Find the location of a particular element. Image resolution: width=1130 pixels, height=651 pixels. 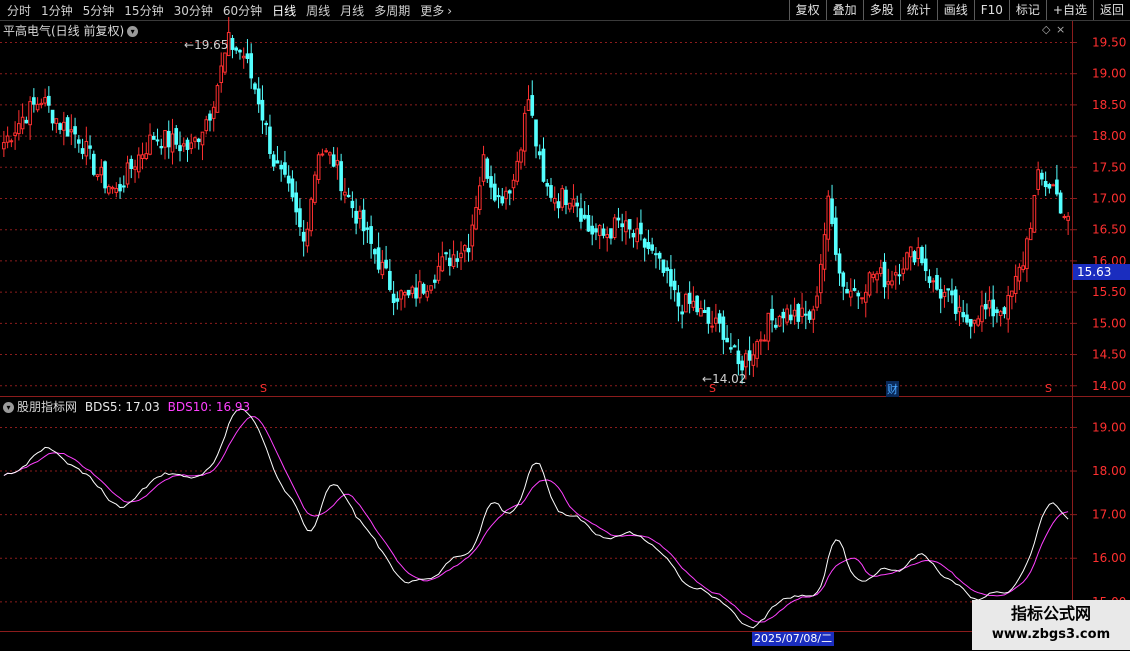

high-price-label: ←19.65 is located at coordinates (206, 45).